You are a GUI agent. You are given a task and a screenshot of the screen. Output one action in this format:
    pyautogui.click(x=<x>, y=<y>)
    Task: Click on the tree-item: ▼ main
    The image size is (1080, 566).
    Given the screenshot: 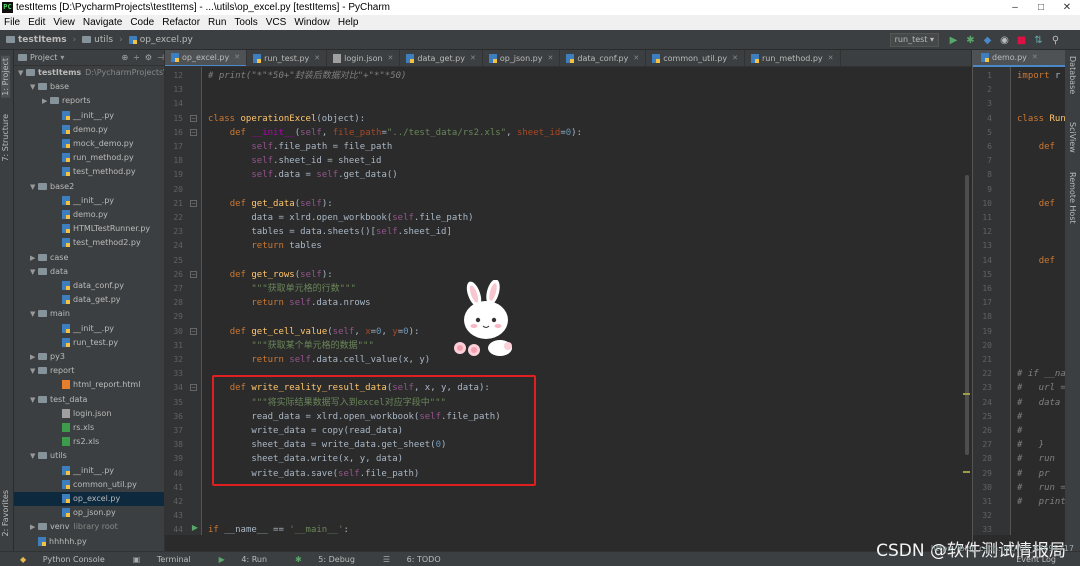 What is the action you would take?
    pyautogui.click(x=89, y=314)
    